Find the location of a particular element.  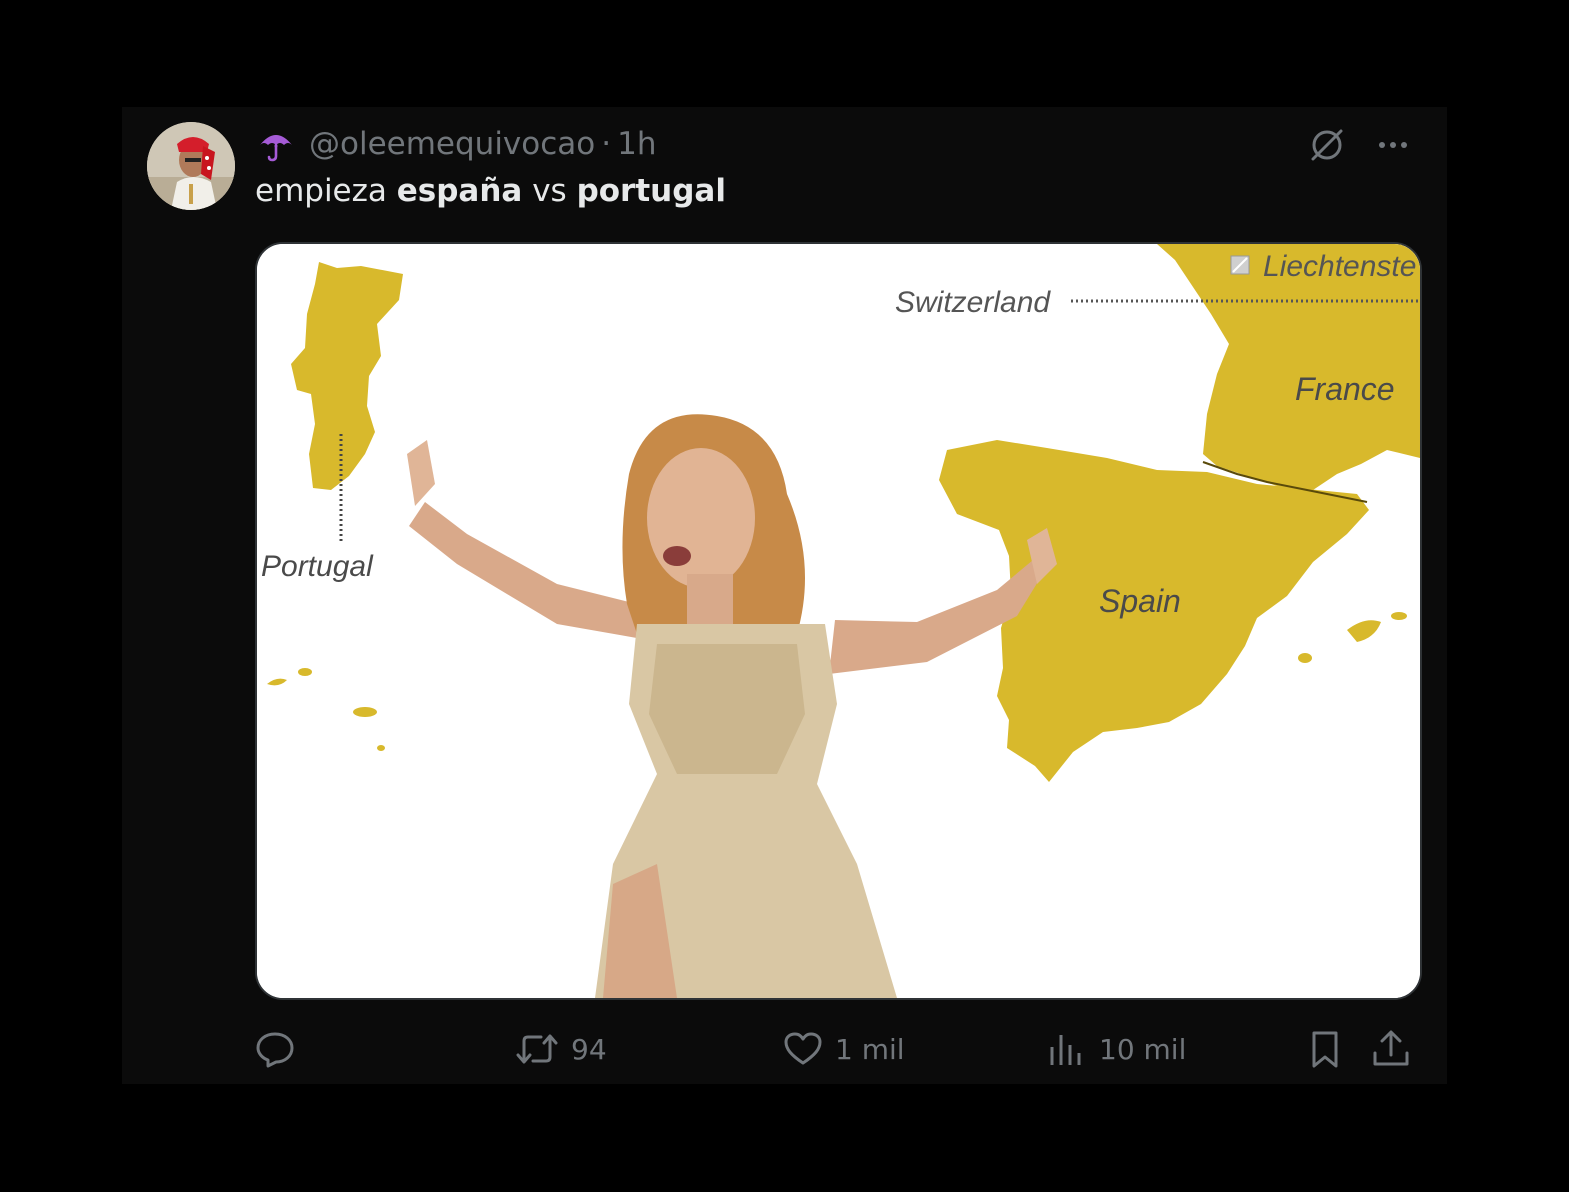

text-part-2: vs is located at coordinates (549, 191).